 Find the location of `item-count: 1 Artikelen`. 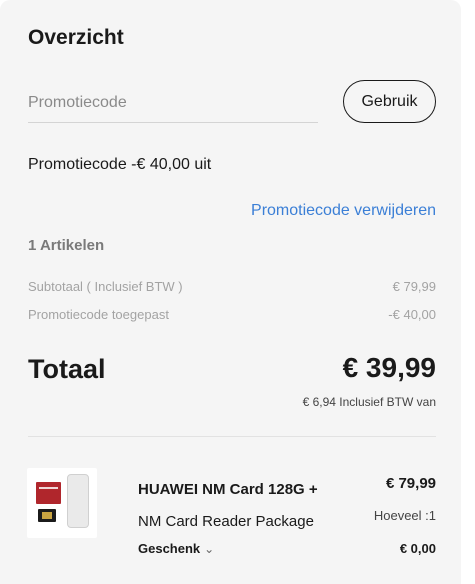

item-count: 1 Artikelen is located at coordinates (66, 245).